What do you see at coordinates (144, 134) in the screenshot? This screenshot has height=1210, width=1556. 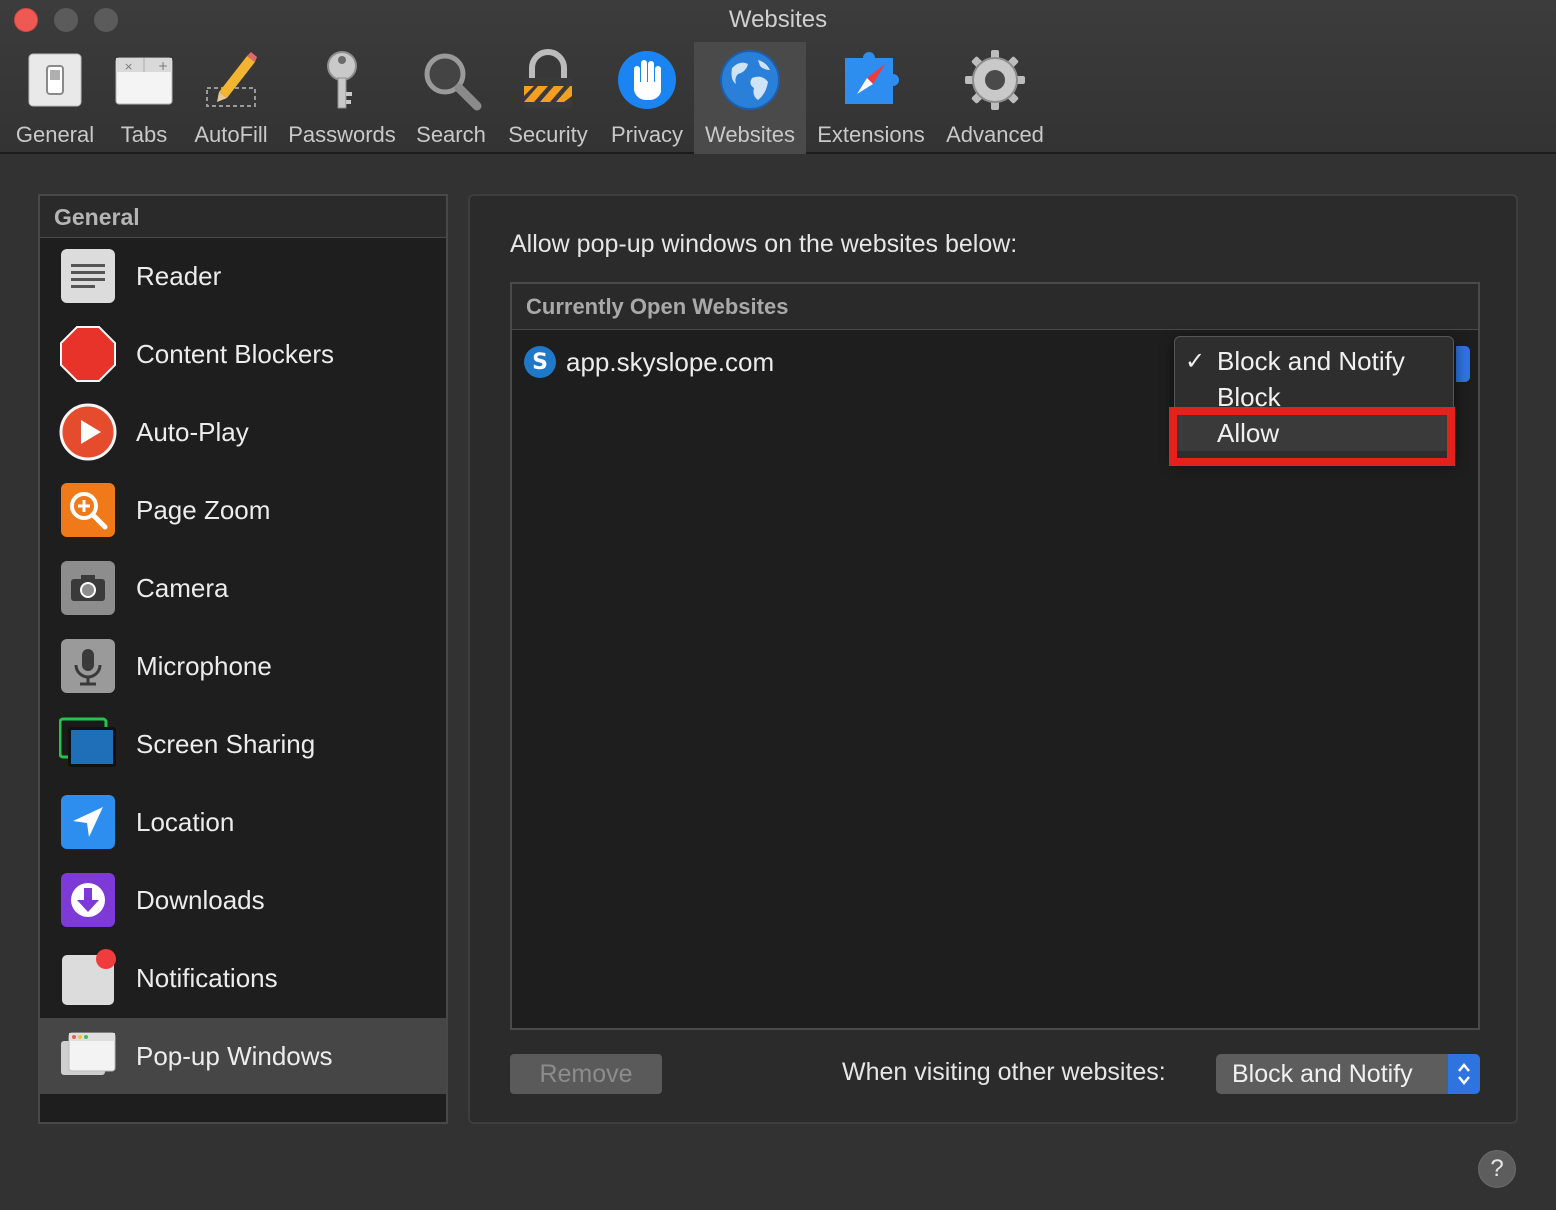 I see `toolbar-tab-label: Tabs` at bounding box center [144, 134].